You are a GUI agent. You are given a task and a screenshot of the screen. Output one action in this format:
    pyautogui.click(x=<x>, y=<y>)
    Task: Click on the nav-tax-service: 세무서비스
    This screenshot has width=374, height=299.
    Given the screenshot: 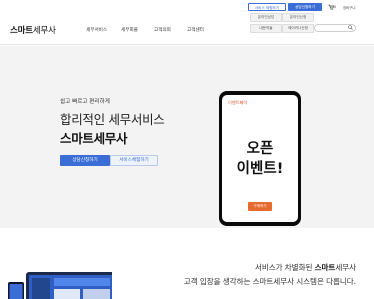 What is the action you would take?
    pyautogui.click(x=96, y=30)
    